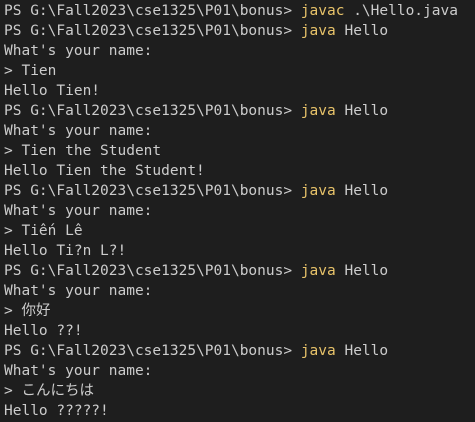 The image size is (475, 422). Describe the element at coordinates (56, 411) in the screenshot. I see `terminal-line-output: Hello ?????!` at that location.